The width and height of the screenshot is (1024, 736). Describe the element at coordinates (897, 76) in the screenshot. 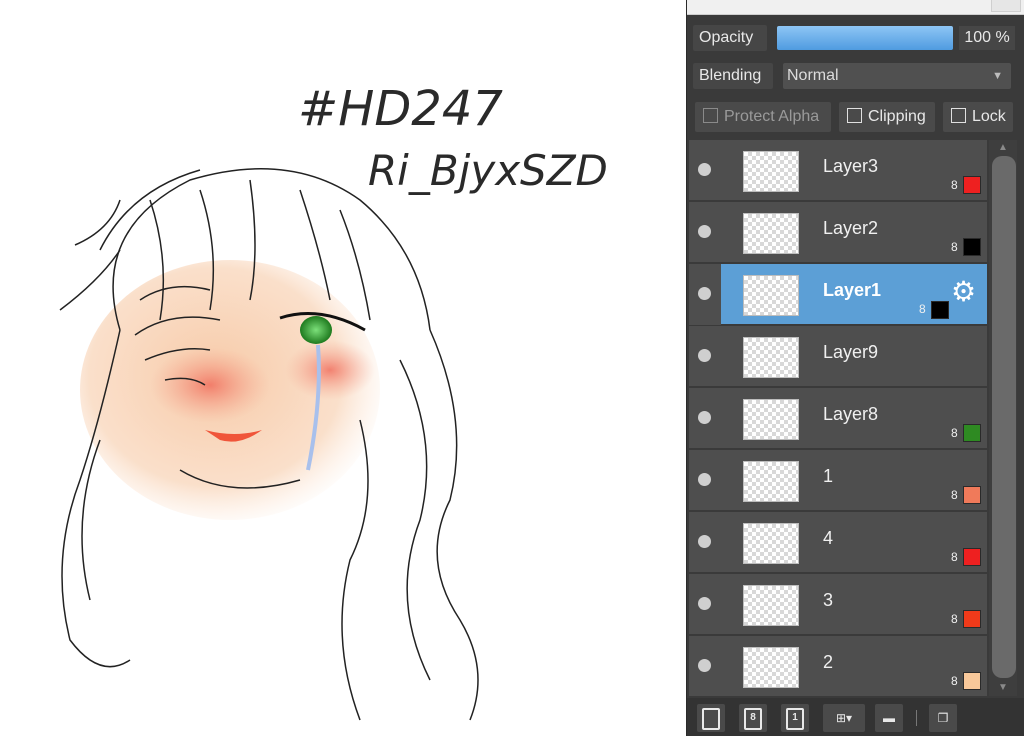

I see `blending-mode-select: Normal ▼` at that location.